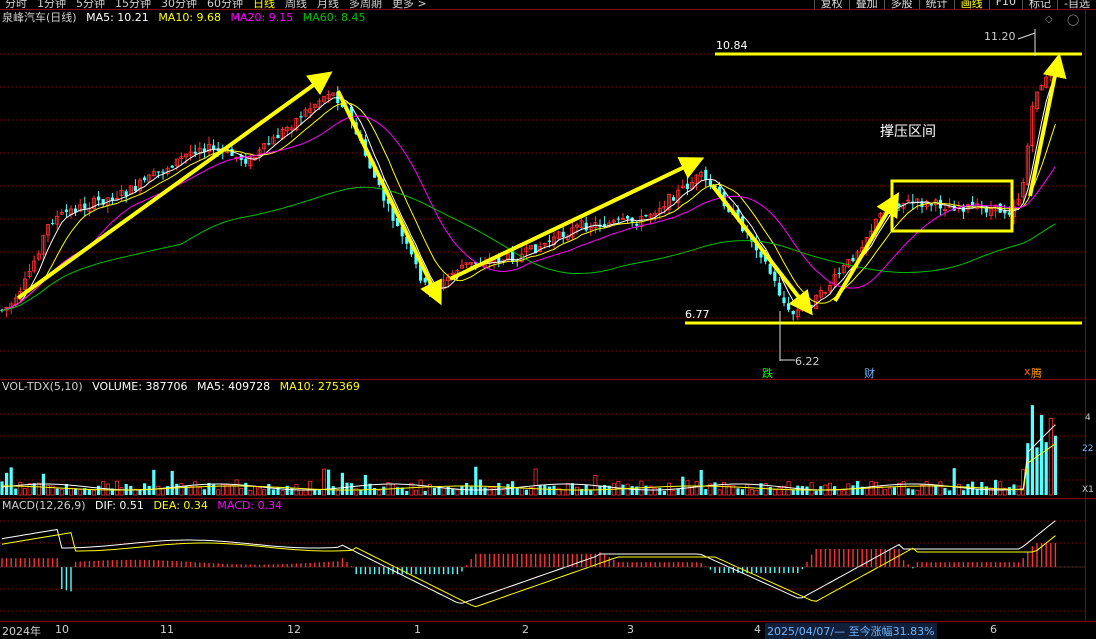 The width and height of the screenshot is (1096, 639). I want to click on event-marker-x: x, so click(1027, 371).